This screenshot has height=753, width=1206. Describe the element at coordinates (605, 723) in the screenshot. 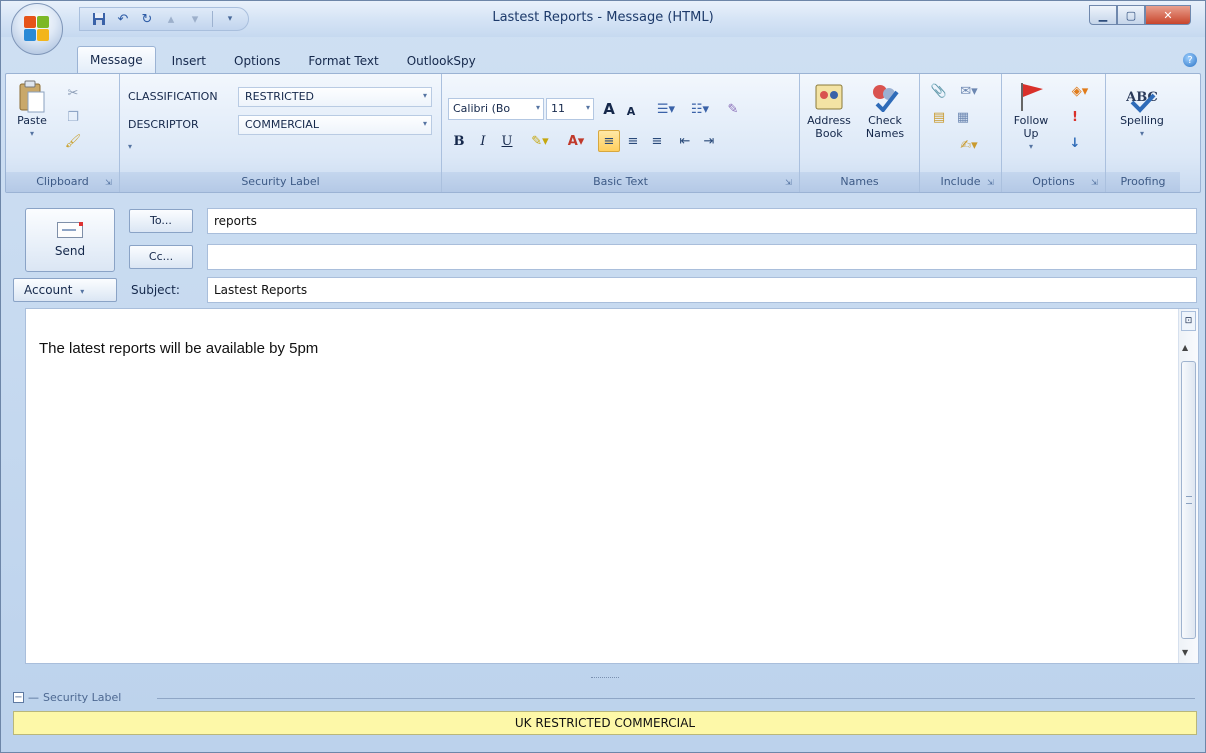

I see `security-classification-banner: UK RESTRICTED COMMERCIAL` at that location.